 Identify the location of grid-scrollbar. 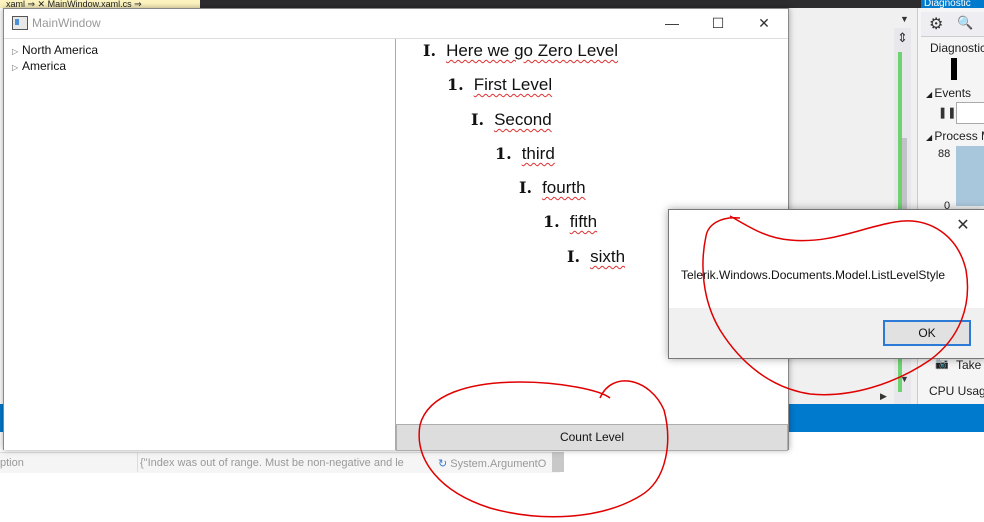
(558, 462).